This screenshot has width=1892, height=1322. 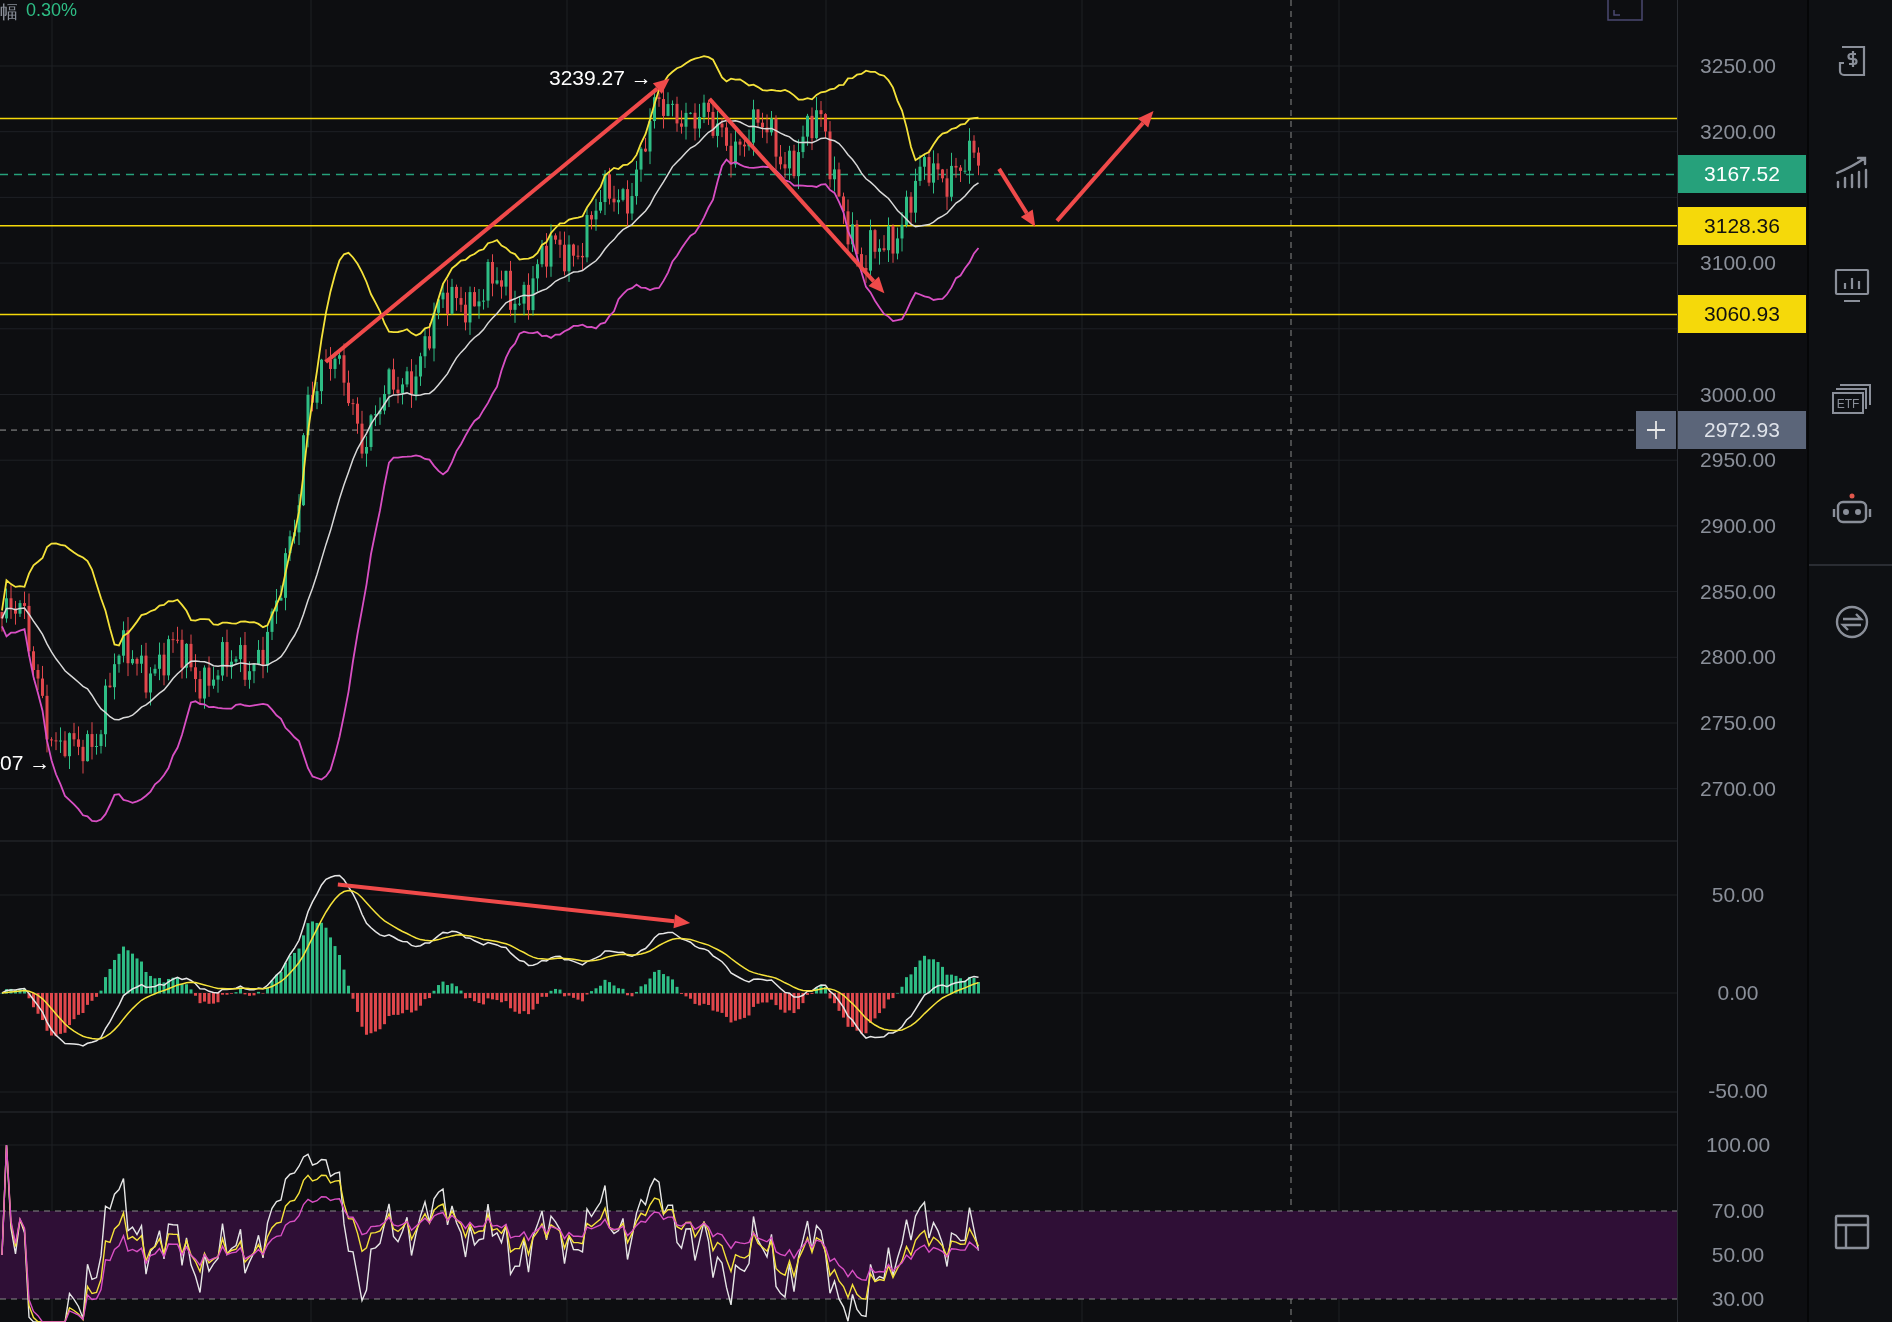 I want to click on price-tick: 3000.00, so click(x=1738, y=394).